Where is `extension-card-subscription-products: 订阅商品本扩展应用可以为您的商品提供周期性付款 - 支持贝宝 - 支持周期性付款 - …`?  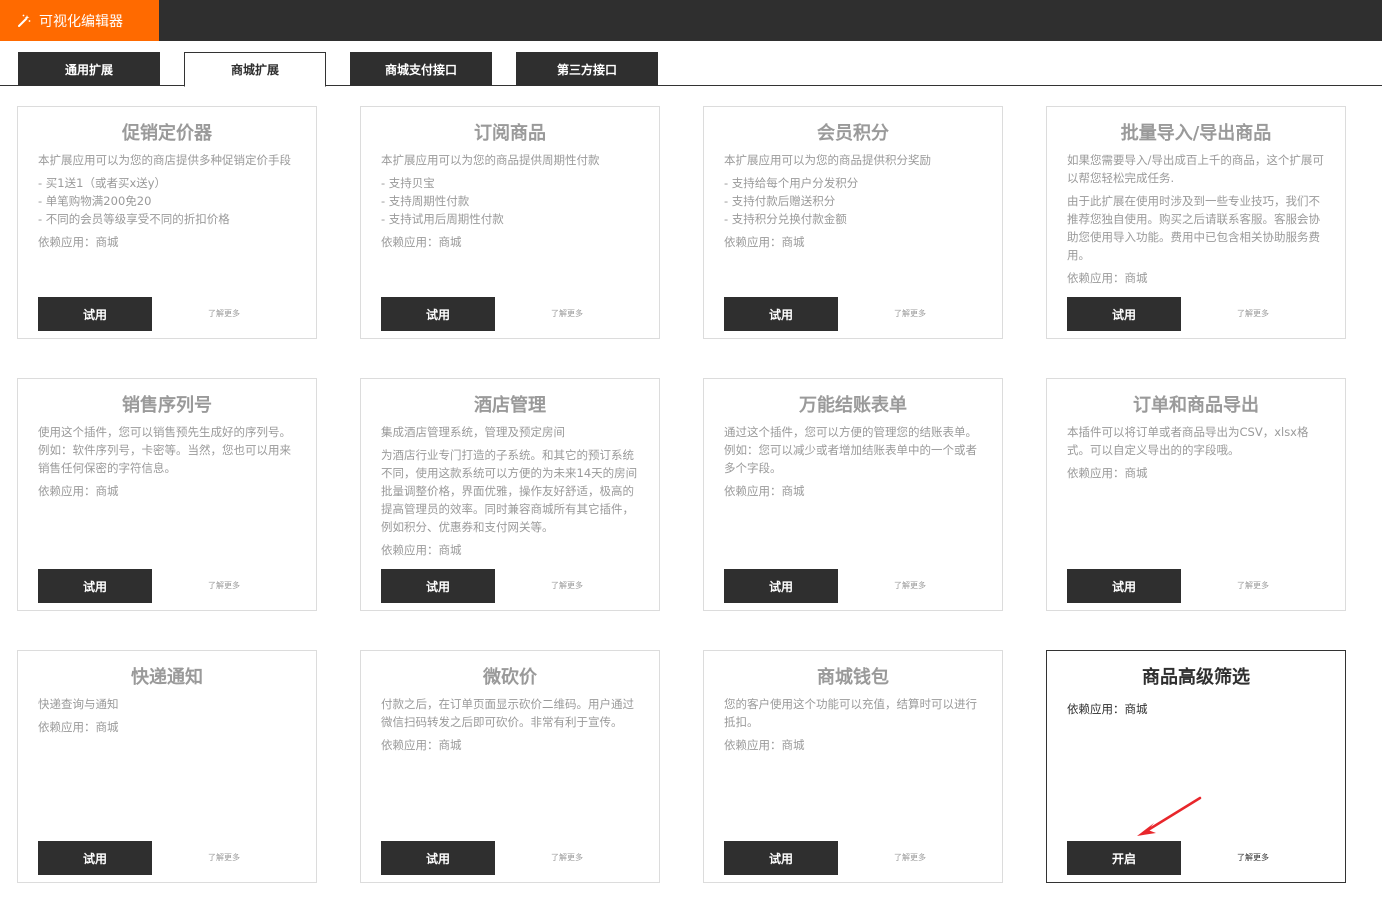
extension-card-subscription-products: 订阅商品本扩展应用可以为您的商品提供周期性付款 - 支持贝宝 - 支持周期性付款 - … is located at coordinates (510, 222).